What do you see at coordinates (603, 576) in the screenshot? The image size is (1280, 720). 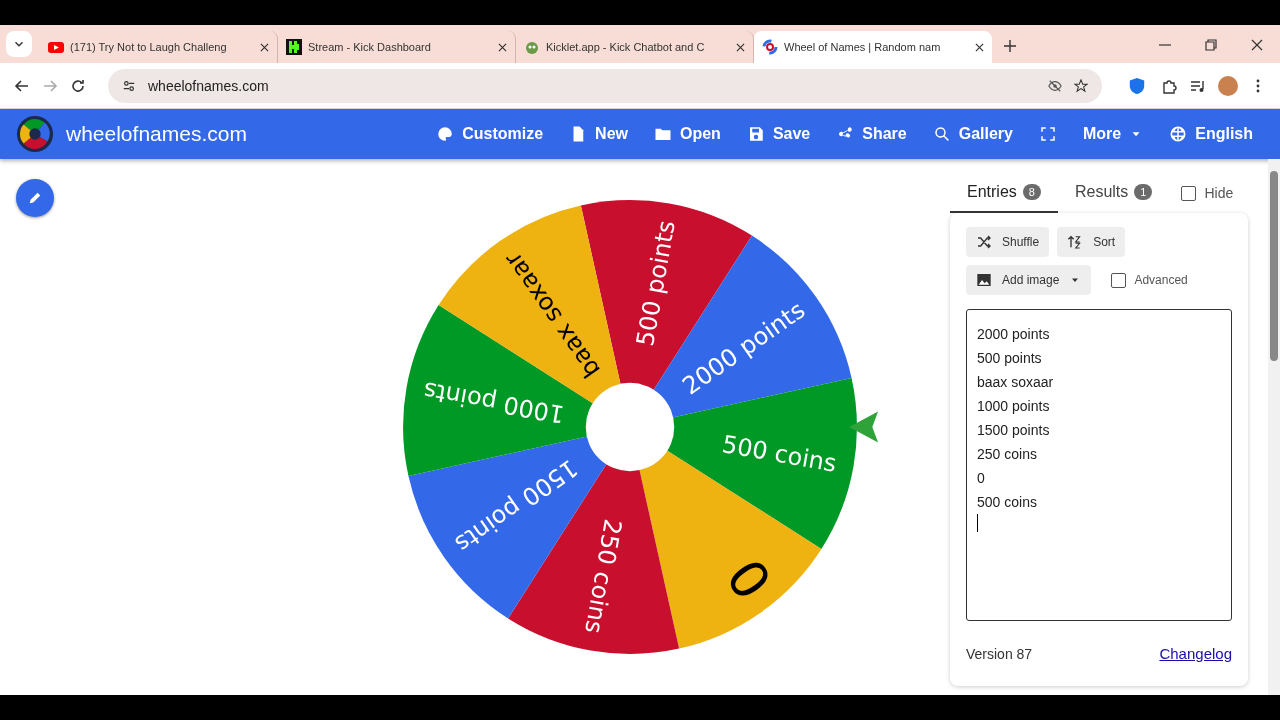 I see `segment-label: 250 coins` at bounding box center [603, 576].